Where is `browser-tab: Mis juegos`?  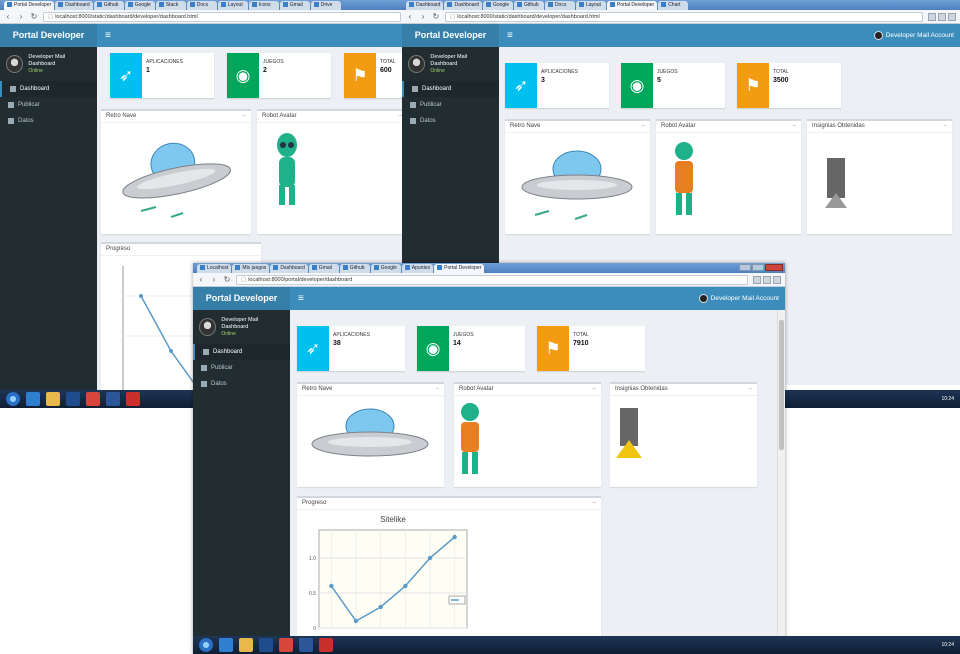
browser-tab: Mis juegos is located at coordinates (251, 268).